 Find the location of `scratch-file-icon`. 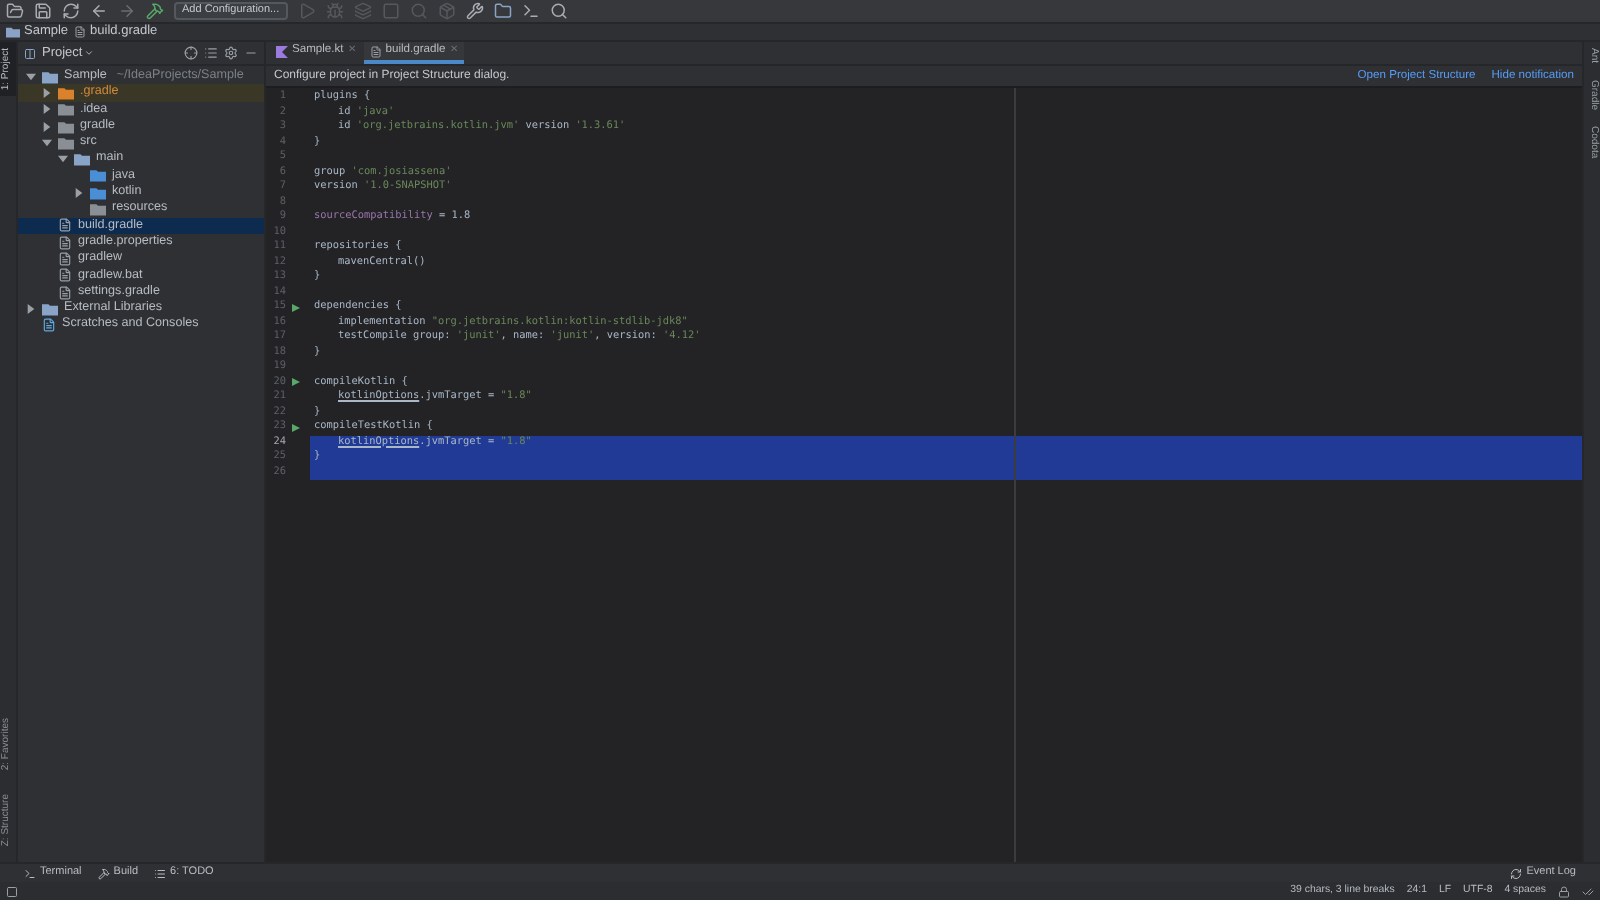

scratch-file-icon is located at coordinates (49, 325).